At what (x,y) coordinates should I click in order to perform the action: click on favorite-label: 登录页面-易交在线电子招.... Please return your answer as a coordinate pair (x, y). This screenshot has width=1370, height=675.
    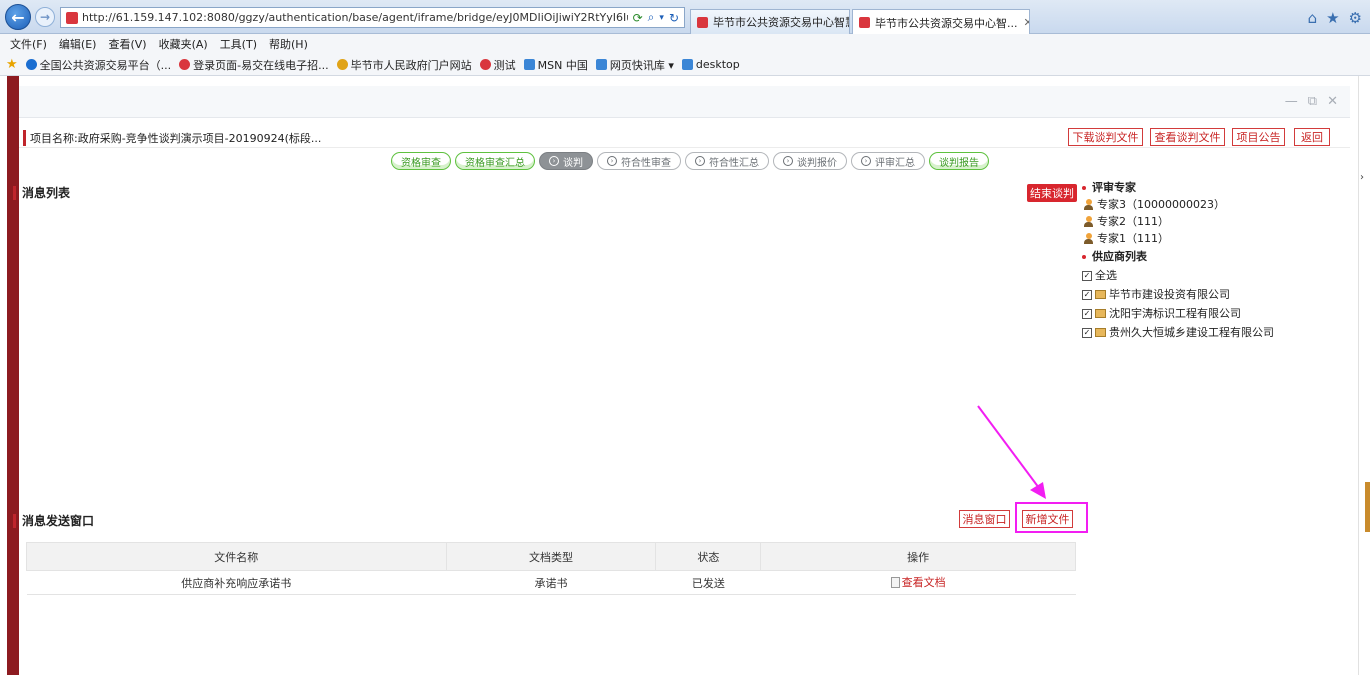
    Looking at the image, I should click on (261, 65).